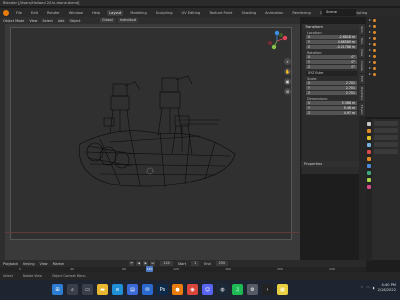 The width and height of the screenshot is (400, 300). Describe the element at coordinates (139, 263) in the screenshot. I see `play-reverse-icon: ◀` at that location.